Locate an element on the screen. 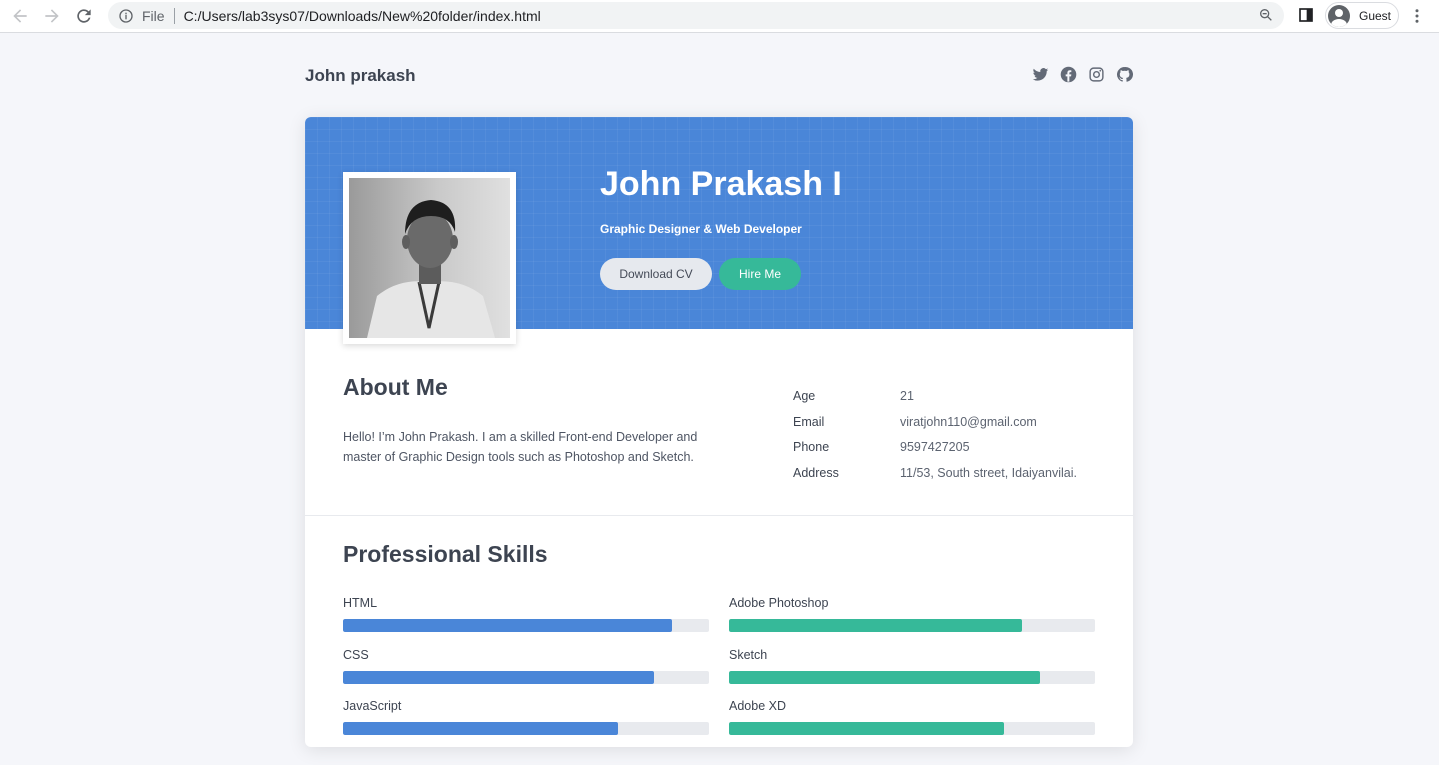  reload-icon is located at coordinates (85, 16).